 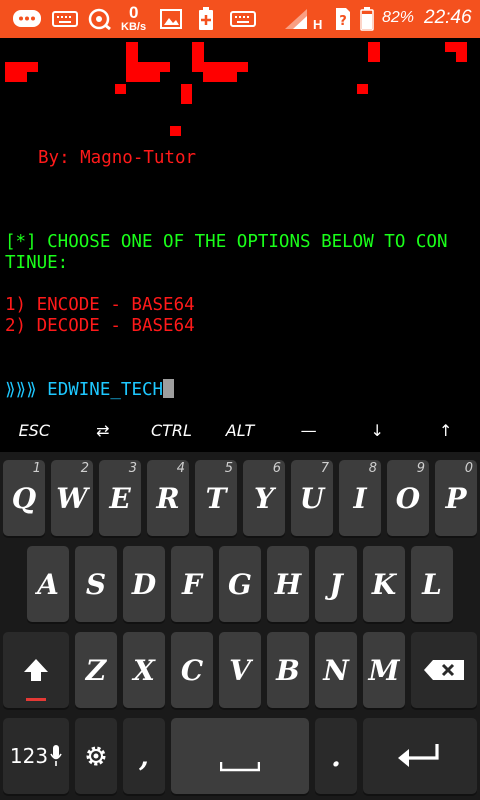 I want to click on comma-key: ,, so click(x=144, y=756).